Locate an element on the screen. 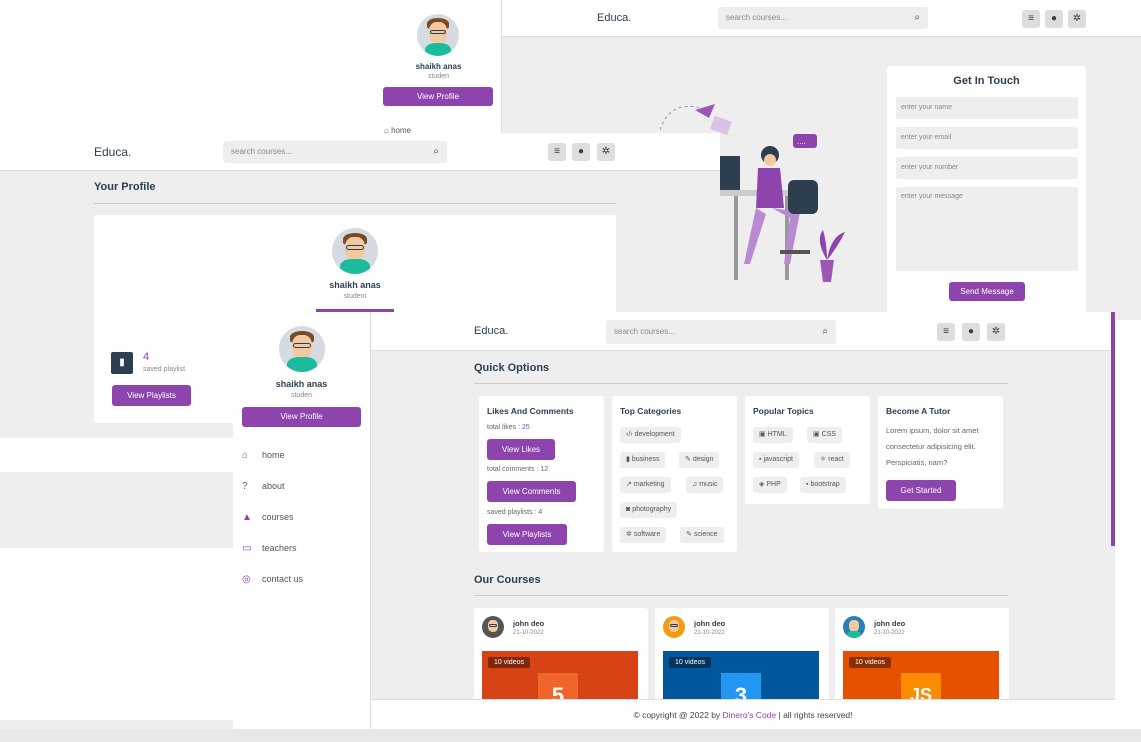 Image resolution: width=1141 pixels, height=742 pixels. tag-html: ▣ HTML is located at coordinates (773, 435).